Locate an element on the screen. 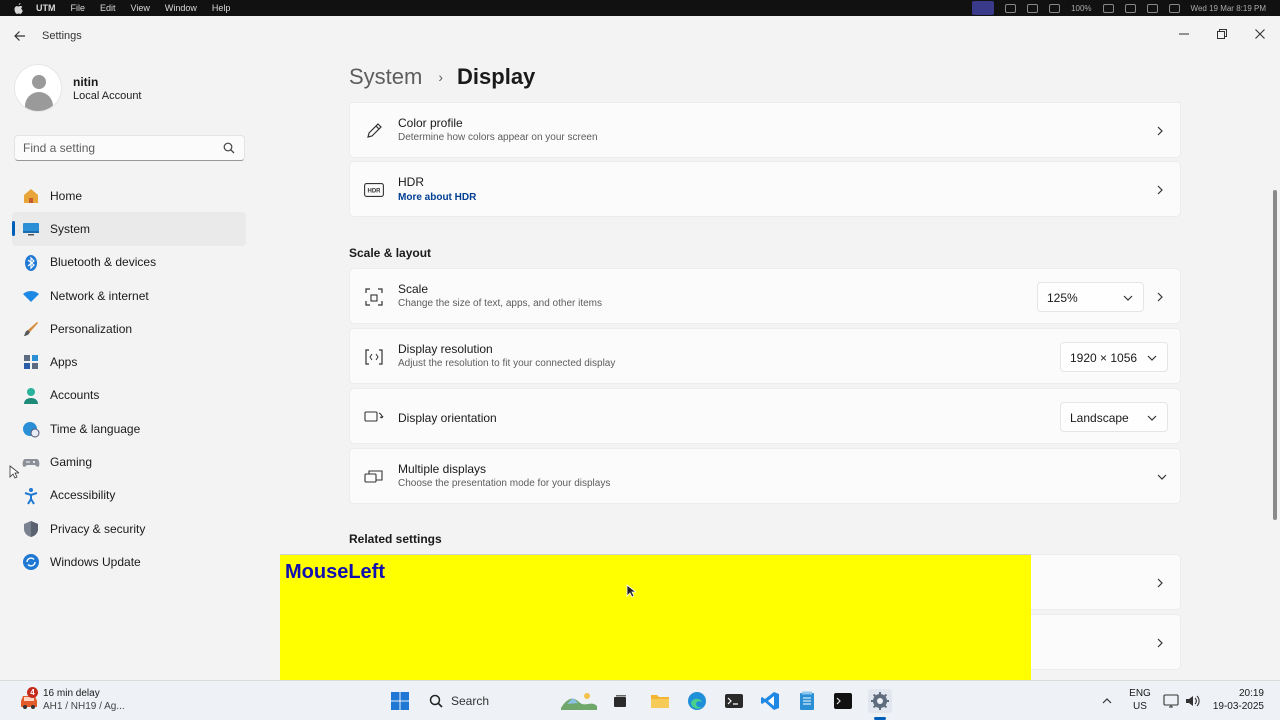 This screenshot has width=1280, height=720. sidebar-item-accounts: Accounts is located at coordinates (129, 395).